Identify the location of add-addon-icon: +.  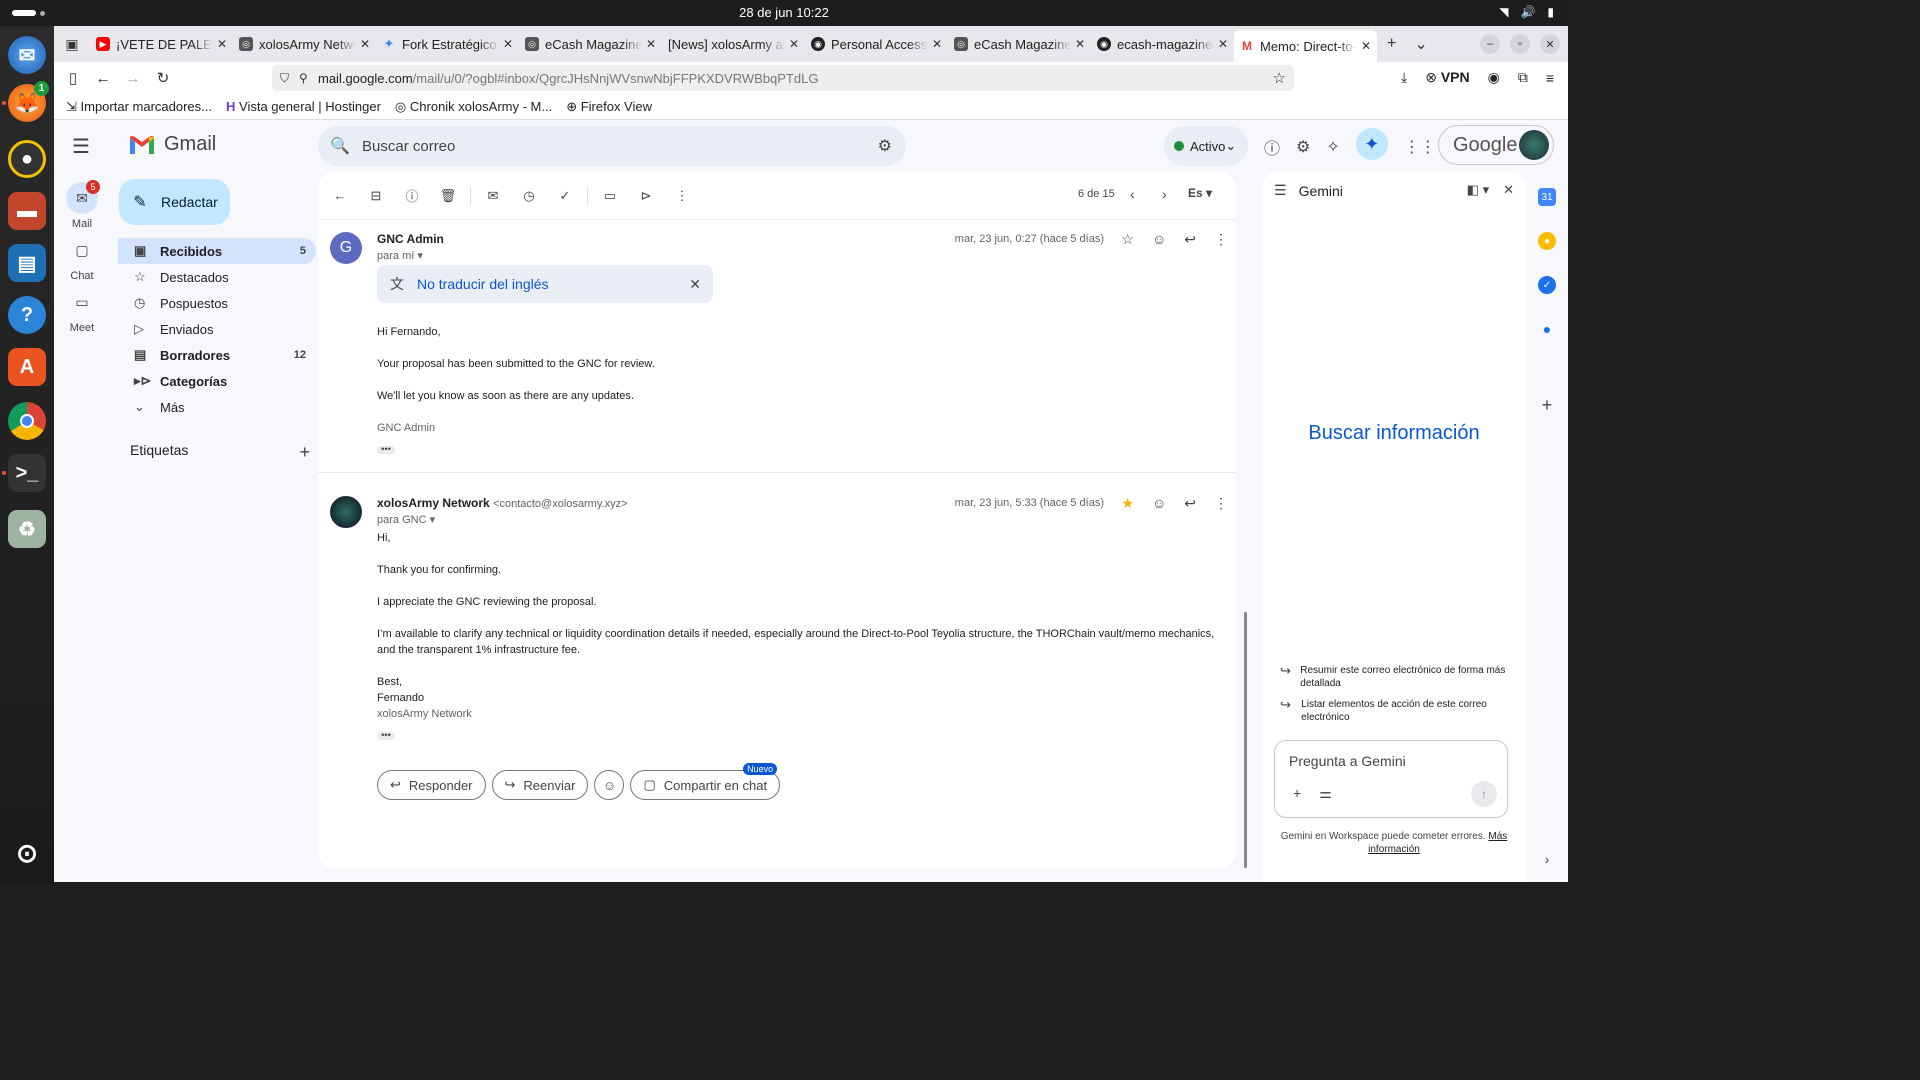
(1547, 405).